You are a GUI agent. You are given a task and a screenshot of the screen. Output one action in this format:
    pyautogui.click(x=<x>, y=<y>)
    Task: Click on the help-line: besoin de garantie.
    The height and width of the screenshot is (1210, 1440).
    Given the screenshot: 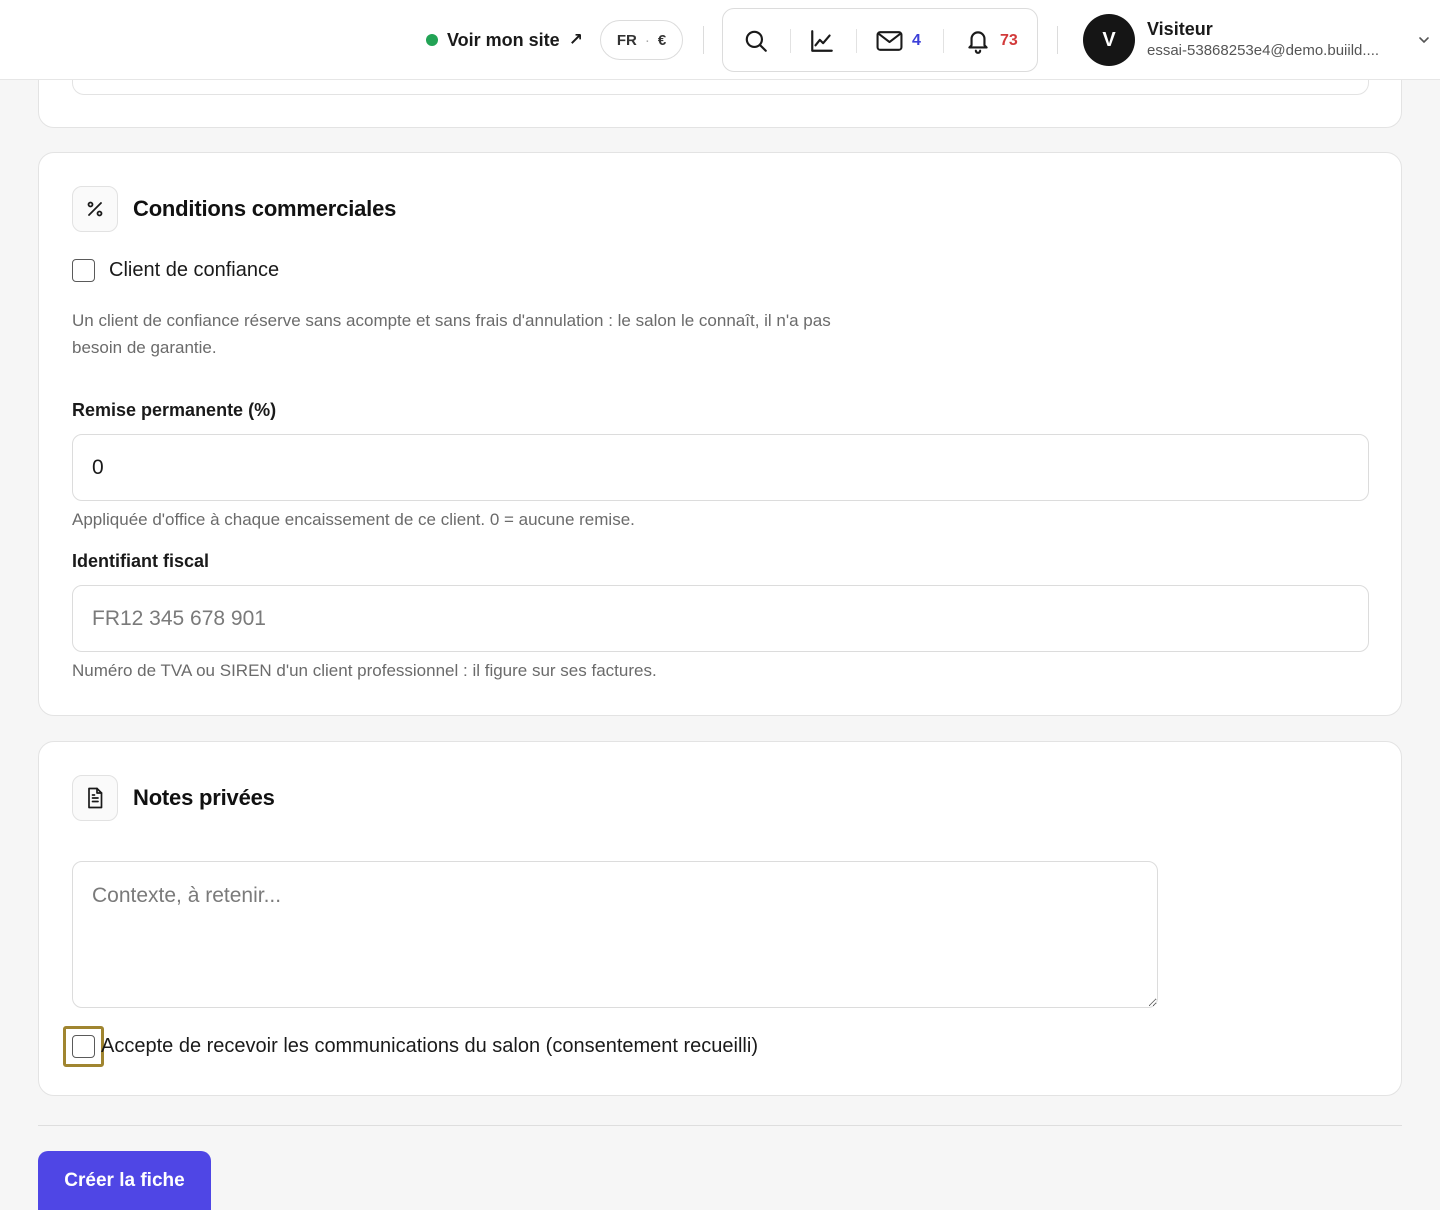 What is the action you would take?
    pyautogui.click(x=144, y=347)
    